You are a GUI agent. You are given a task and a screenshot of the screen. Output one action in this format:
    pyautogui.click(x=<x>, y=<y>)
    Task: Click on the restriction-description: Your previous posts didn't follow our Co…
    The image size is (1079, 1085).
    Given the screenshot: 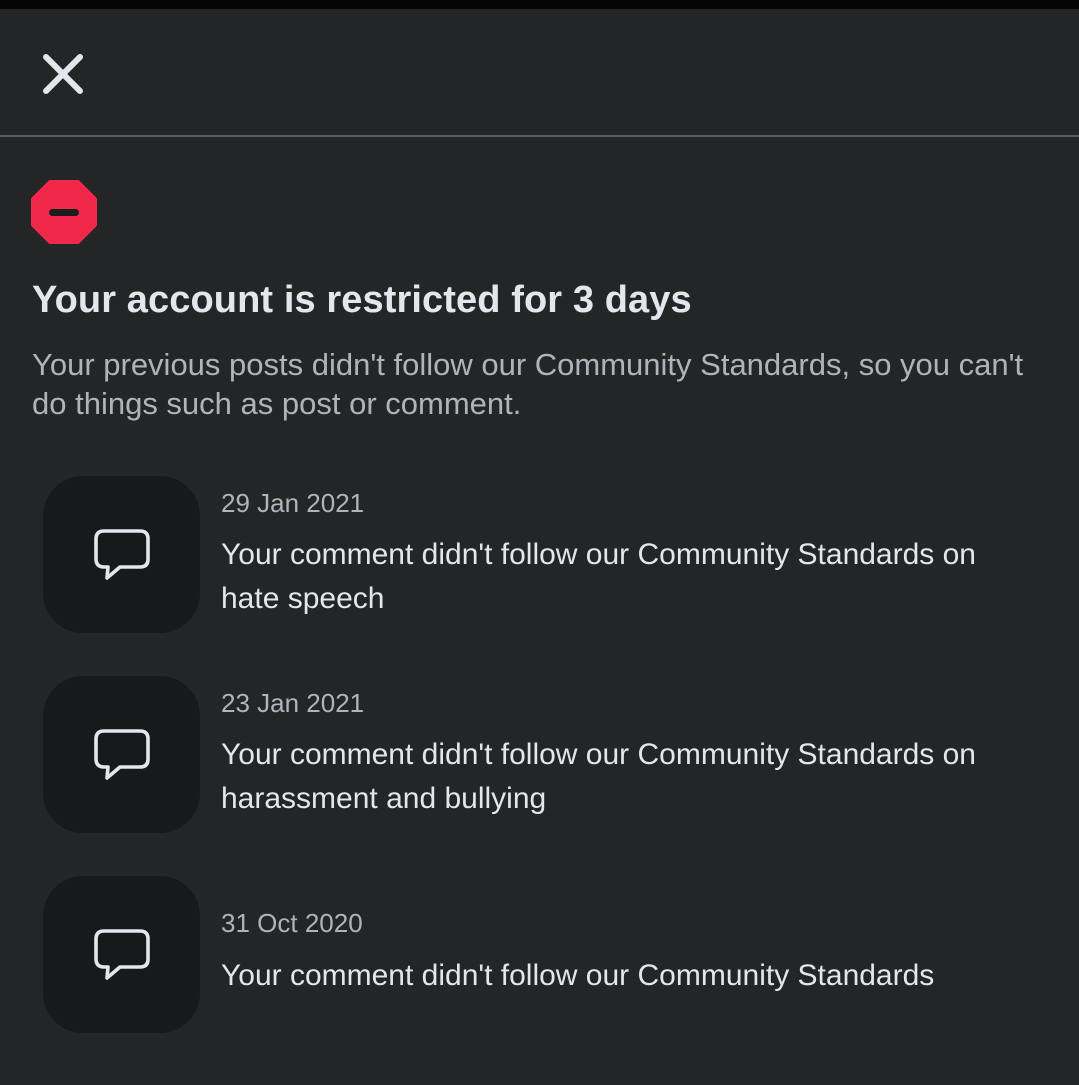 What is the action you would take?
    pyautogui.click(x=528, y=384)
    